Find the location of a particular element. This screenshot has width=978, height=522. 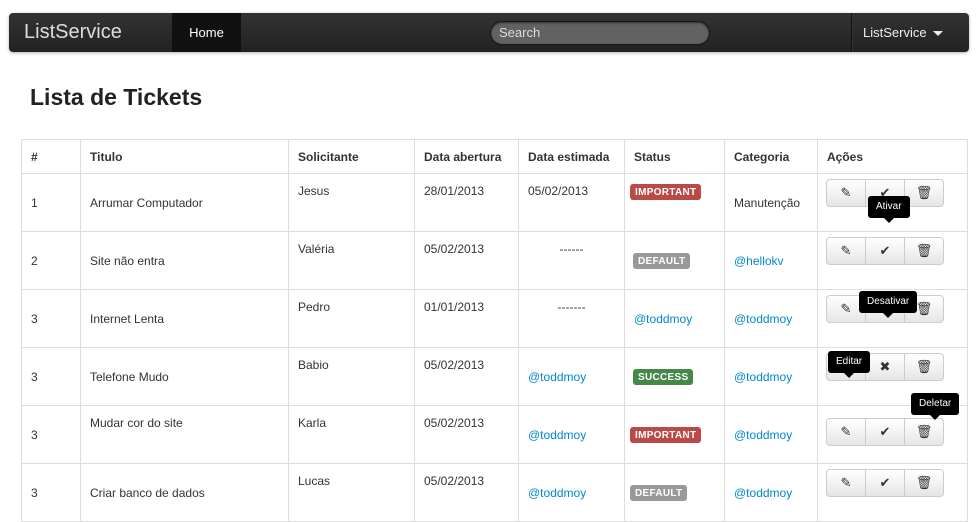

cell-titulo: Internet Lenta is located at coordinates (184, 318).